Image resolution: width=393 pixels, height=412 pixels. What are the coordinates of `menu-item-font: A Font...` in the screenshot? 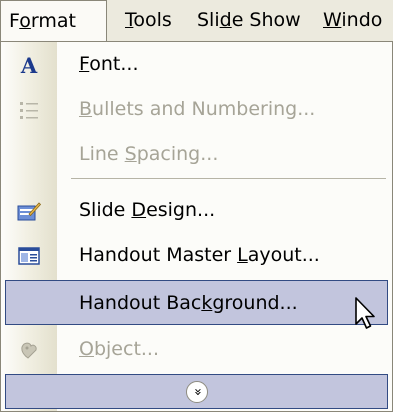 It's located at (196, 64).